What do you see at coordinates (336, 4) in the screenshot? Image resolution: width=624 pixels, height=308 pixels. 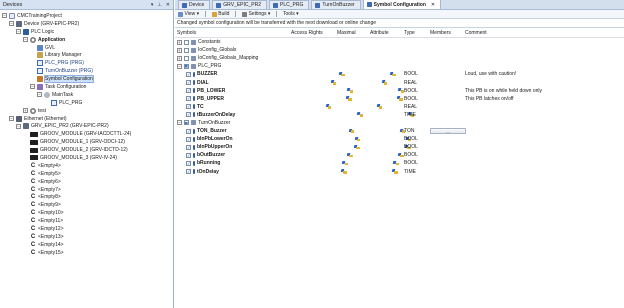 I see `tab-turnonbuzzer: TurnOnBuzzer` at bounding box center [336, 4].